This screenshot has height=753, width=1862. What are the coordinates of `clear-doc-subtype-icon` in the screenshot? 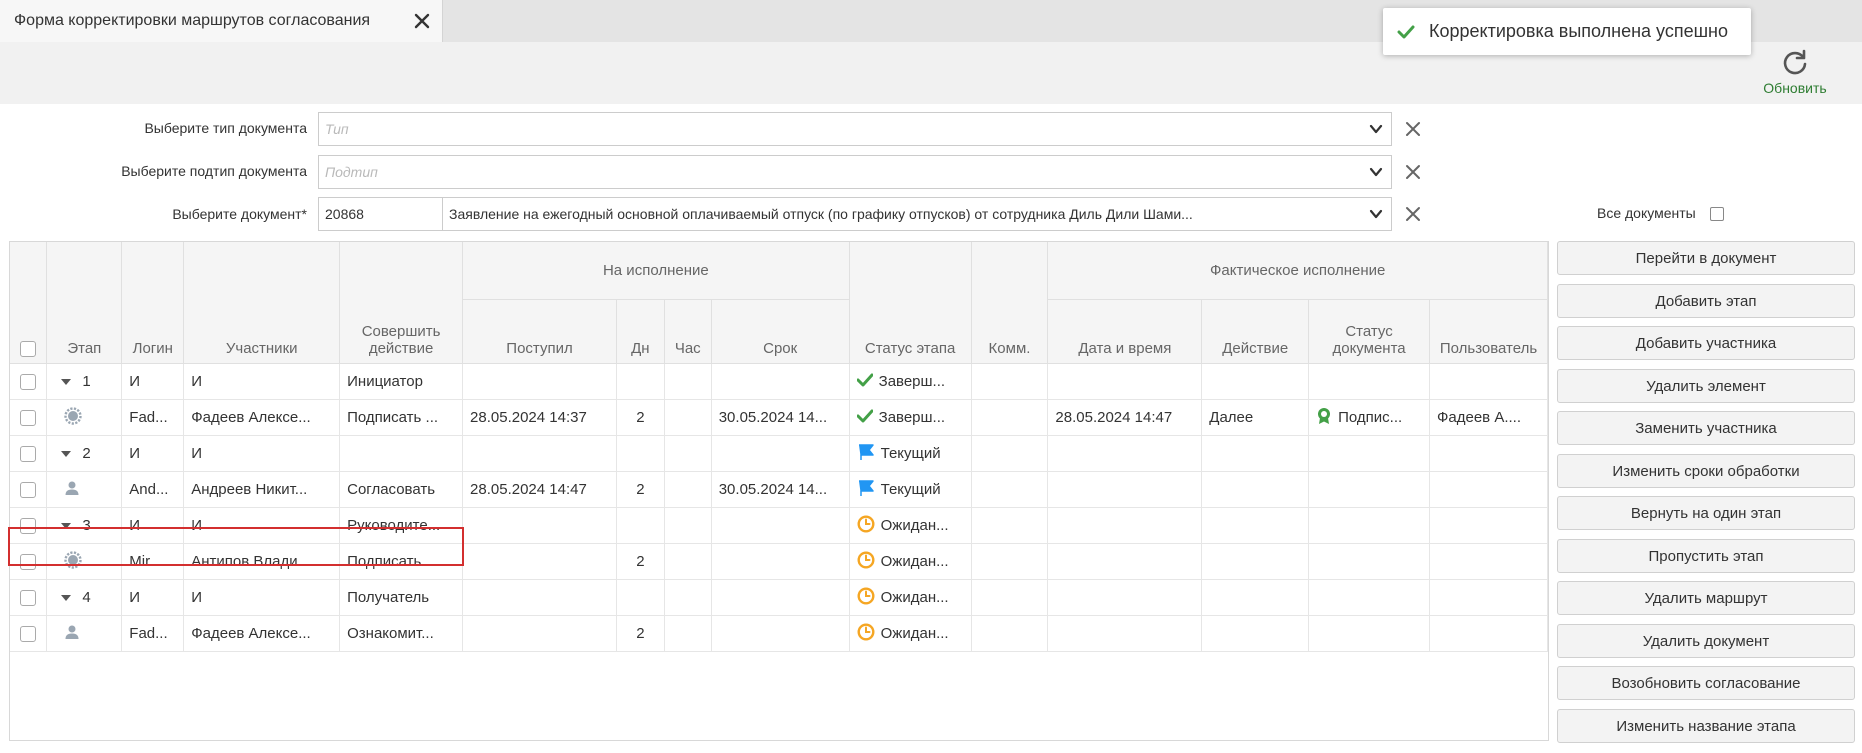 It's located at (1413, 172).